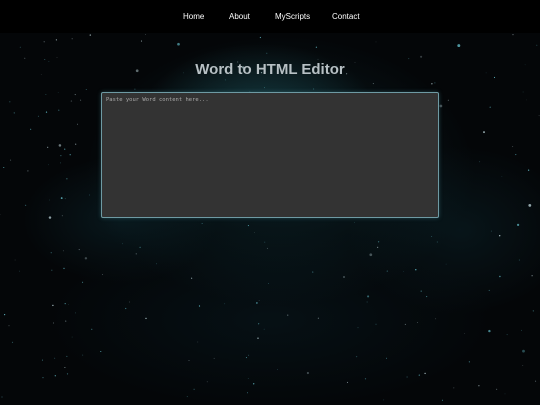 The height and width of the screenshot is (405, 540). Describe the element at coordinates (292, 16) in the screenshot. I see `nav-link-myscripts: MyScripts` at that location.